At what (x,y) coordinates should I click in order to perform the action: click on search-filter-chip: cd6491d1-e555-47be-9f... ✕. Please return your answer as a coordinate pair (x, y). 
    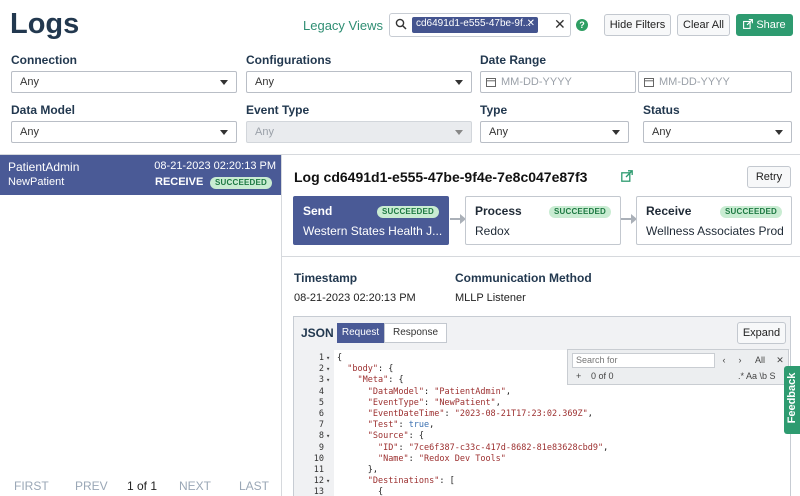
    Looking at the image, I should click on (475, 25).